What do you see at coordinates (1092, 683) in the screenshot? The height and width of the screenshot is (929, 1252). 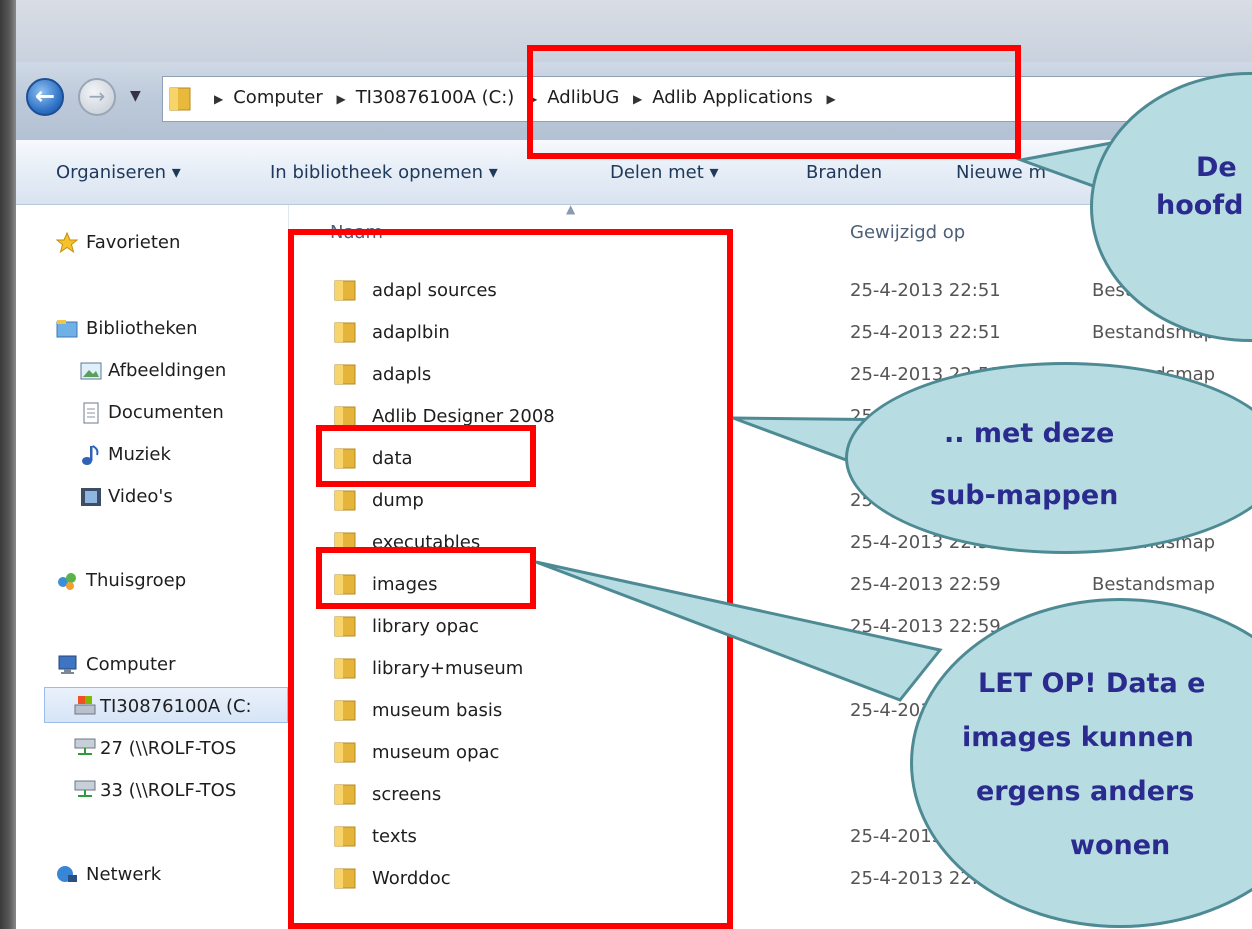 I see `callout-bottom-line1: LET OP! Data e` at bounding box center [1092, 683].